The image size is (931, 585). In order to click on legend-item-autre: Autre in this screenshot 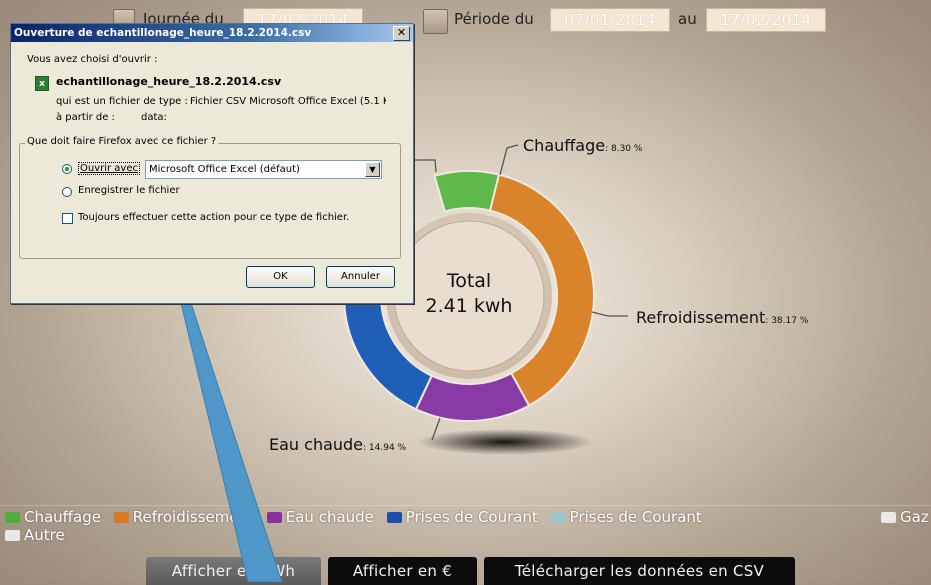, I will do `click(35, 535)`.